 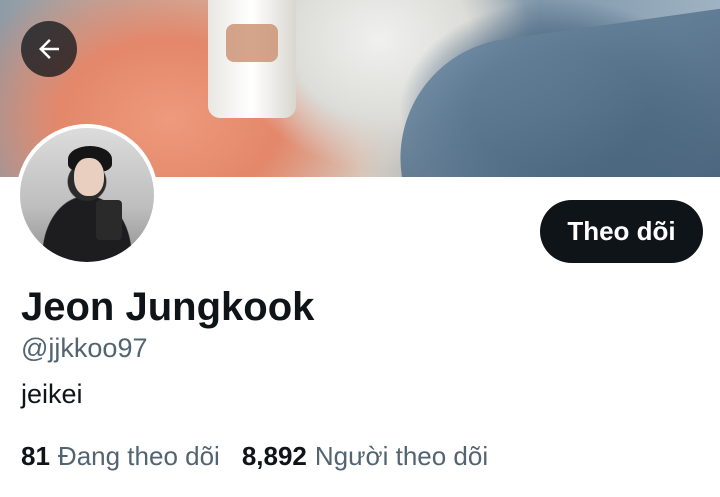 I want to click on user-bio: jeikei, so click(x=52, y=394).